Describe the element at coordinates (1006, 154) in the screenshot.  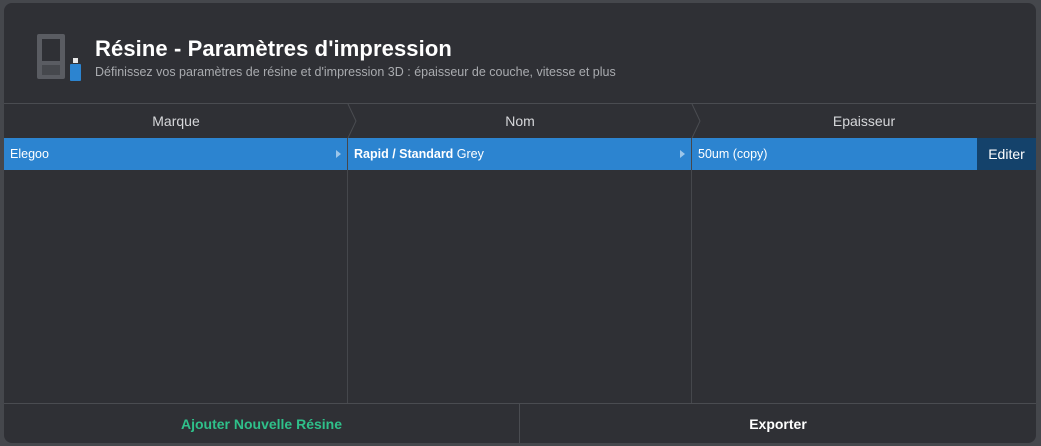
I see `edit-button: Editer` at that location.